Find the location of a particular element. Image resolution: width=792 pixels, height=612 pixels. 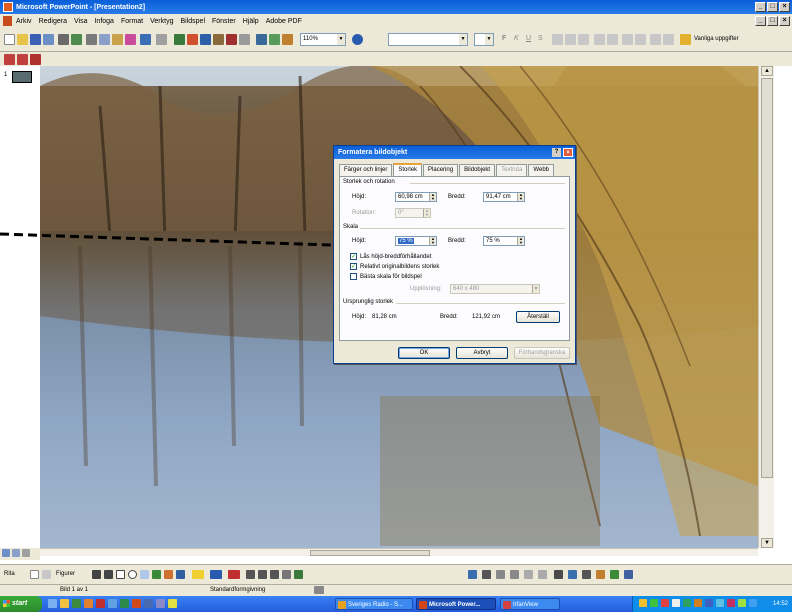

document-icon is located at coordinates (7, 21).